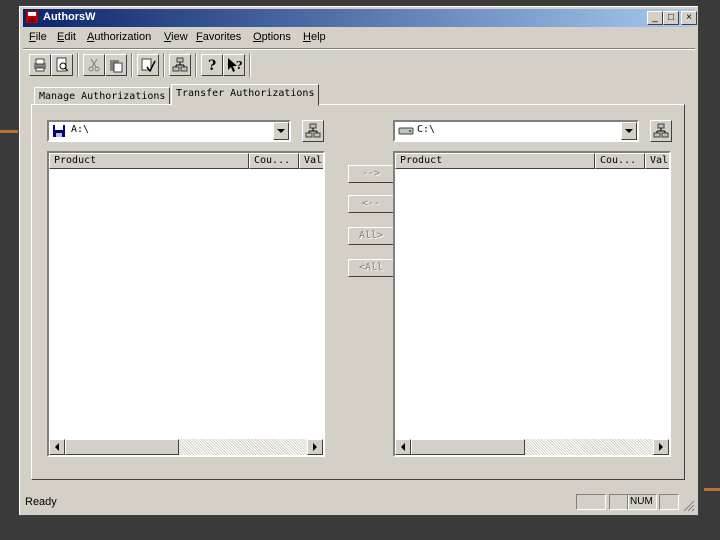 Image resolution: width=720 pixels, height=540 pixels. I want to click on status-bar: Ready NUM, so click(359, 502).